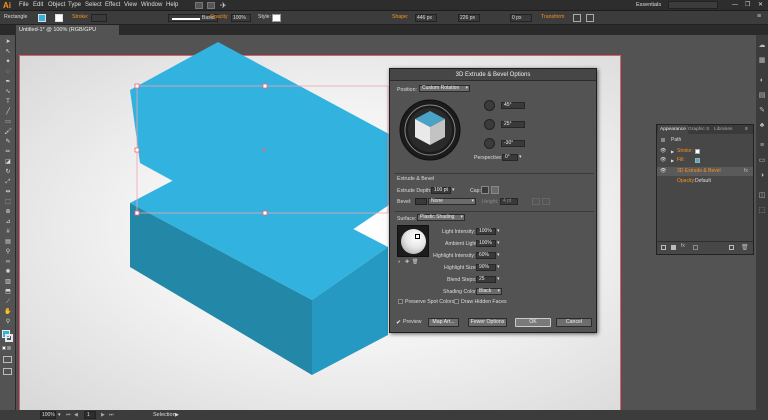  What do you see at coordinates (130, 5) in the screenshot?
I see `menu-view: View` at bounding box center [130, 5].